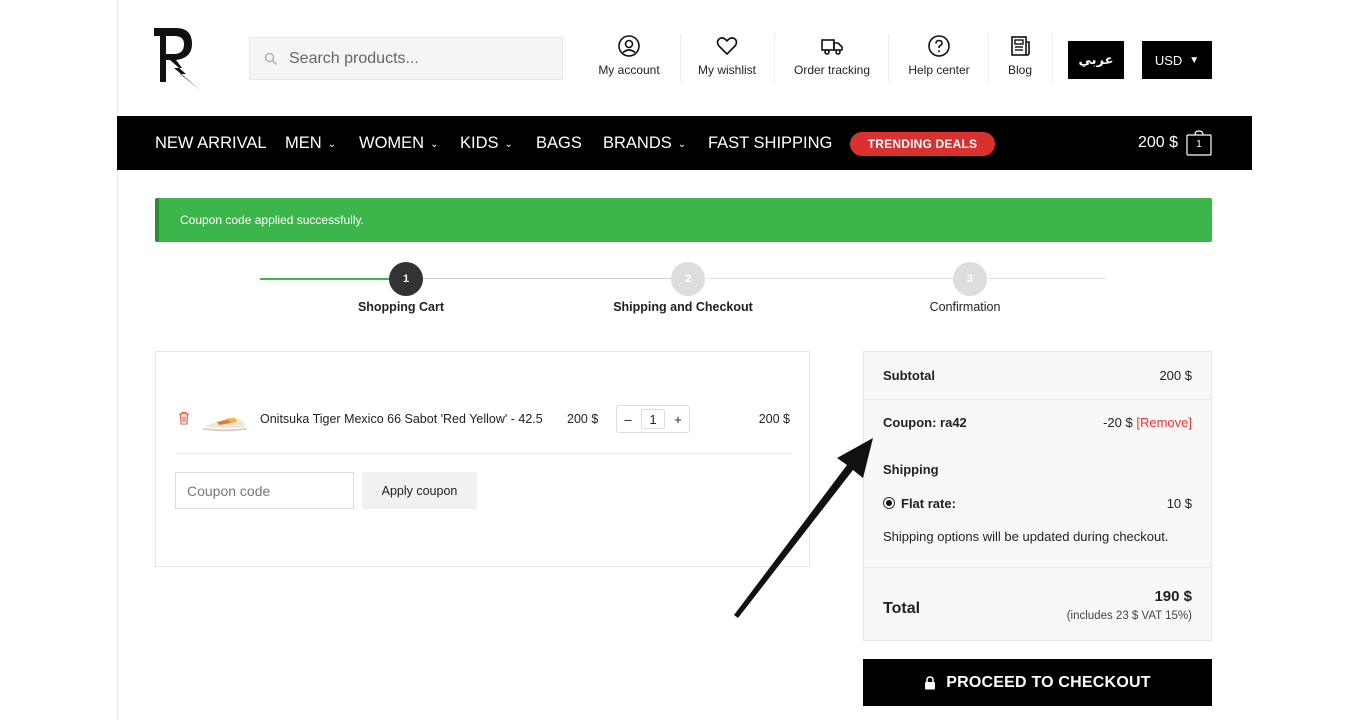 This screenshot has width=1368, height=720. I want to click on shipping-label: Shipping, so click(911, 469).